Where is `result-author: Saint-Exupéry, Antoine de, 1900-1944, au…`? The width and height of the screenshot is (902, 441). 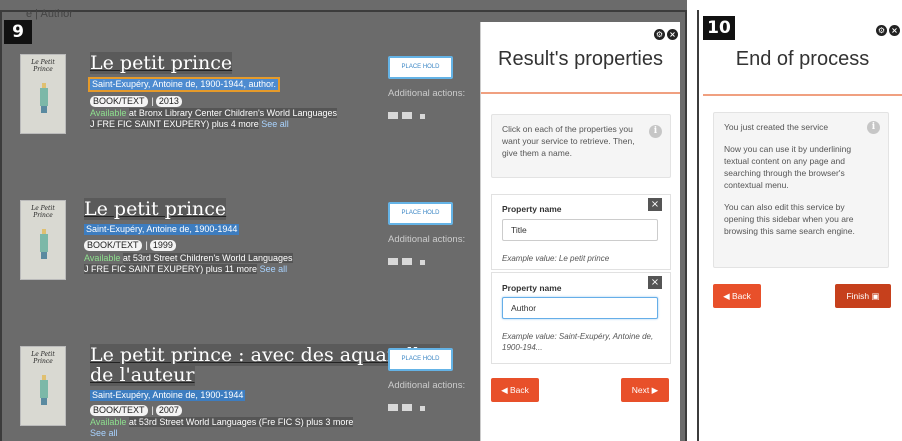 result-author: Saint-Exupéry, Antoine de, 1900-1944, au… is located at coordinates (184, 84).